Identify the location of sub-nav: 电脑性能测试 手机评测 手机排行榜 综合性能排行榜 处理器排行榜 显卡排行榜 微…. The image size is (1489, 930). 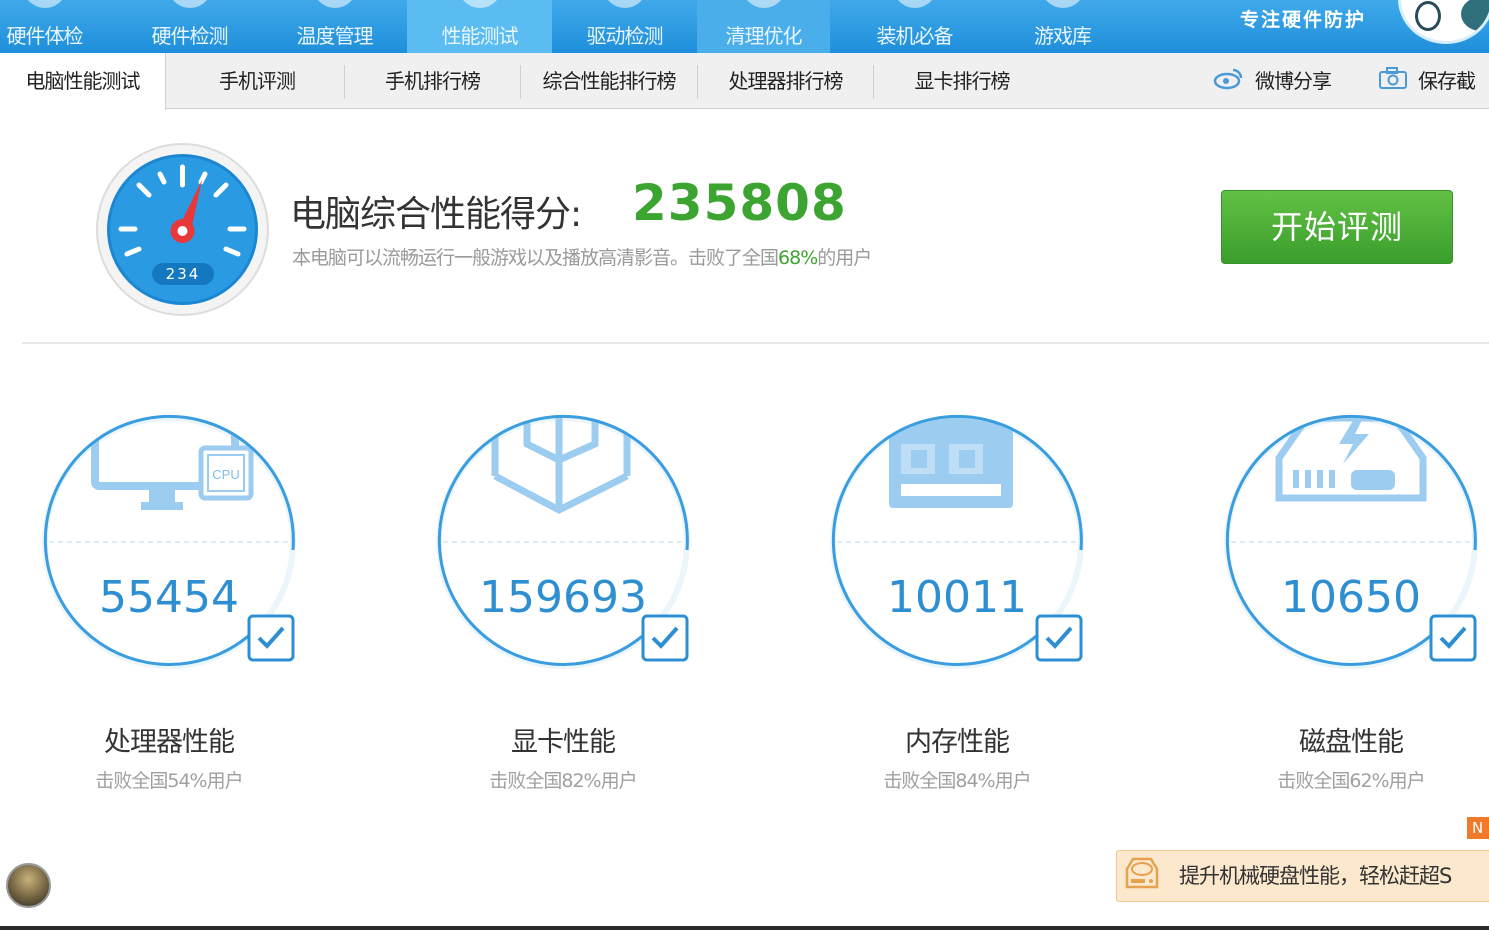
(744, 82).